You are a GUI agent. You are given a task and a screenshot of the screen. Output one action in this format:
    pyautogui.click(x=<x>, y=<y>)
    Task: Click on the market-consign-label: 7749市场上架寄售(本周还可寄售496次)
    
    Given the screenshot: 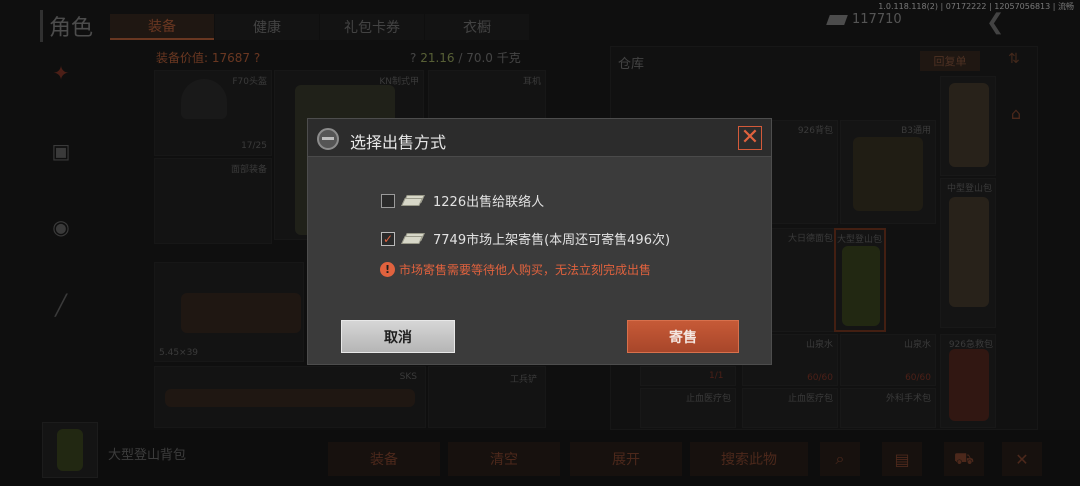 What is the action you would take?
    pyautogui.click(x=552, y=240)
    